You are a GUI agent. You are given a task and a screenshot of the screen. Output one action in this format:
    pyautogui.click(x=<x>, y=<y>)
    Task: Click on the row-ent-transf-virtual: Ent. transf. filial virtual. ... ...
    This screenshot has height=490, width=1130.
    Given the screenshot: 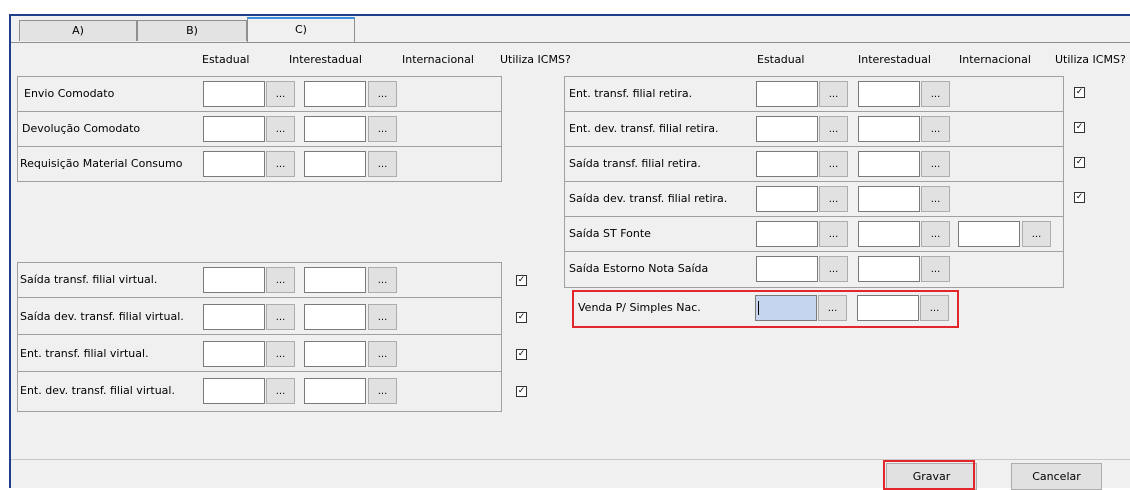 What is the action you would take?
    pyautogui.click(x=259, y=354)
    